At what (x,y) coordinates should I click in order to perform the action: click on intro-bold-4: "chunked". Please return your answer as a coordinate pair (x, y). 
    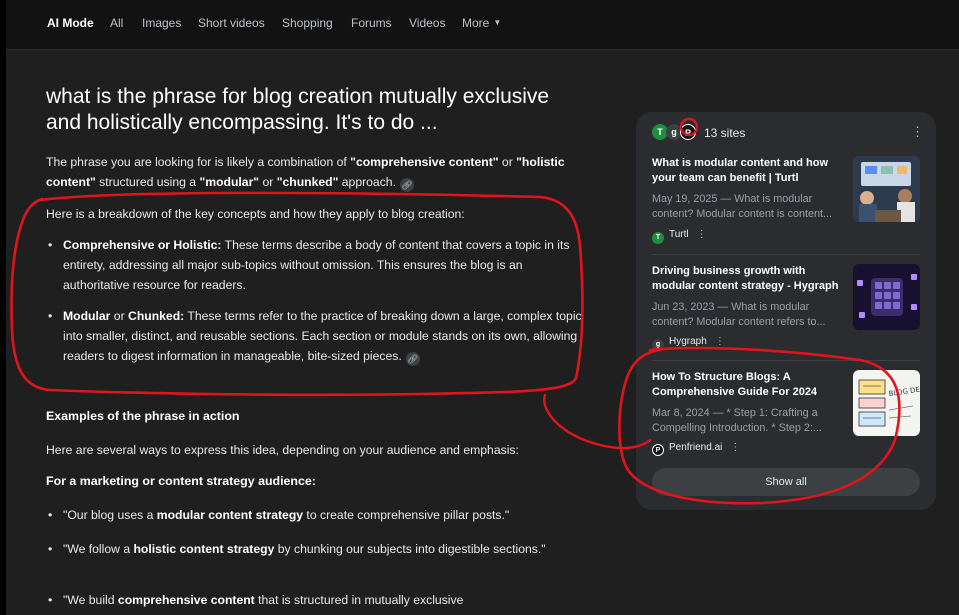
    Looking at the image, I should click on (307, 182).